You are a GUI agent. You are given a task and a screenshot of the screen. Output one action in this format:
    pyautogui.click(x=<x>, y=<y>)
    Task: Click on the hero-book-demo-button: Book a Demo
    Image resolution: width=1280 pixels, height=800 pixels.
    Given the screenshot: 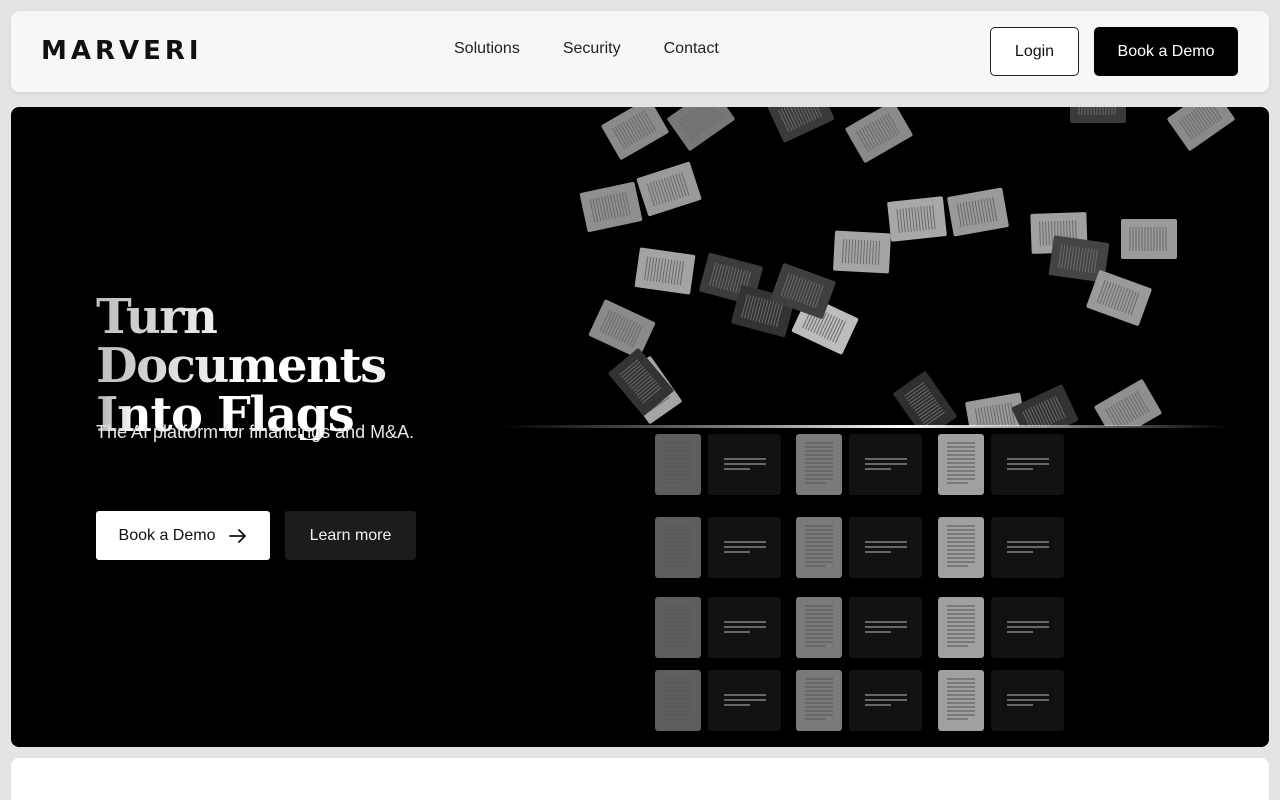 What is the action you would take?
    pyautogui.click(x=183, y=535)
    